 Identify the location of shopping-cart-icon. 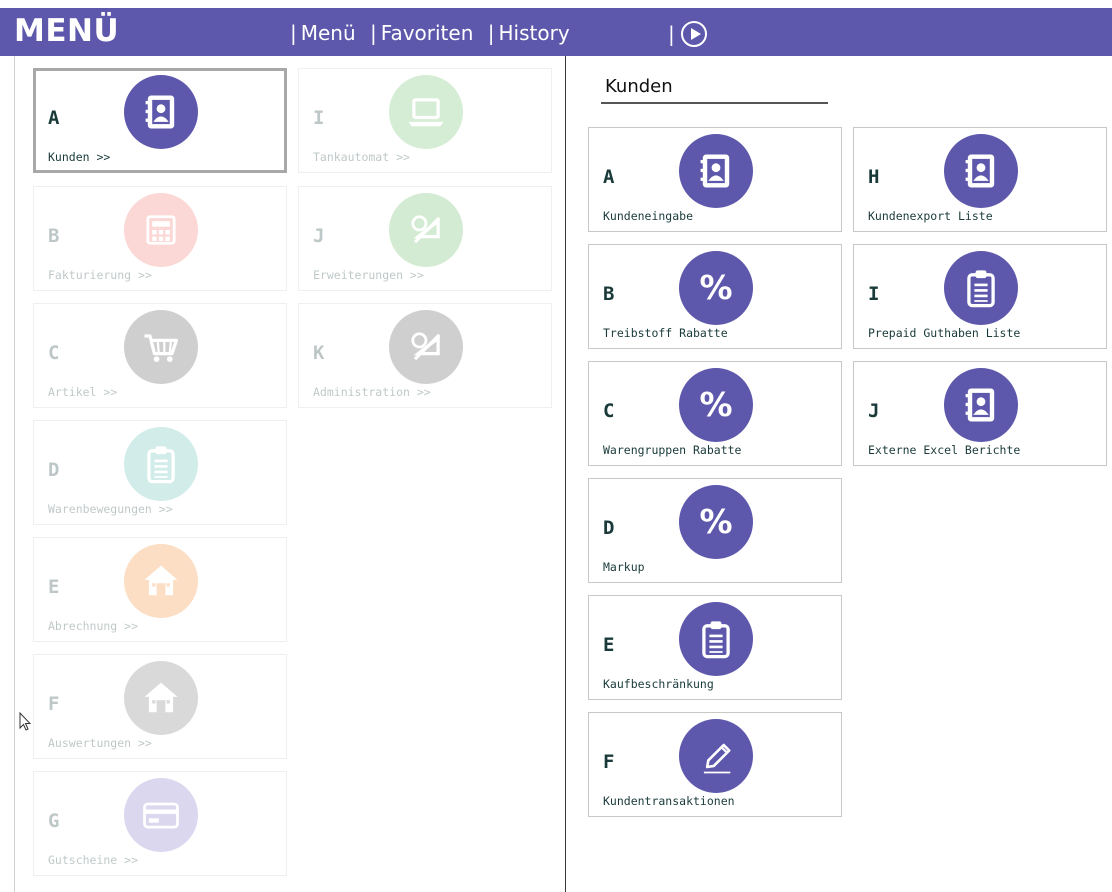
(161, 347).